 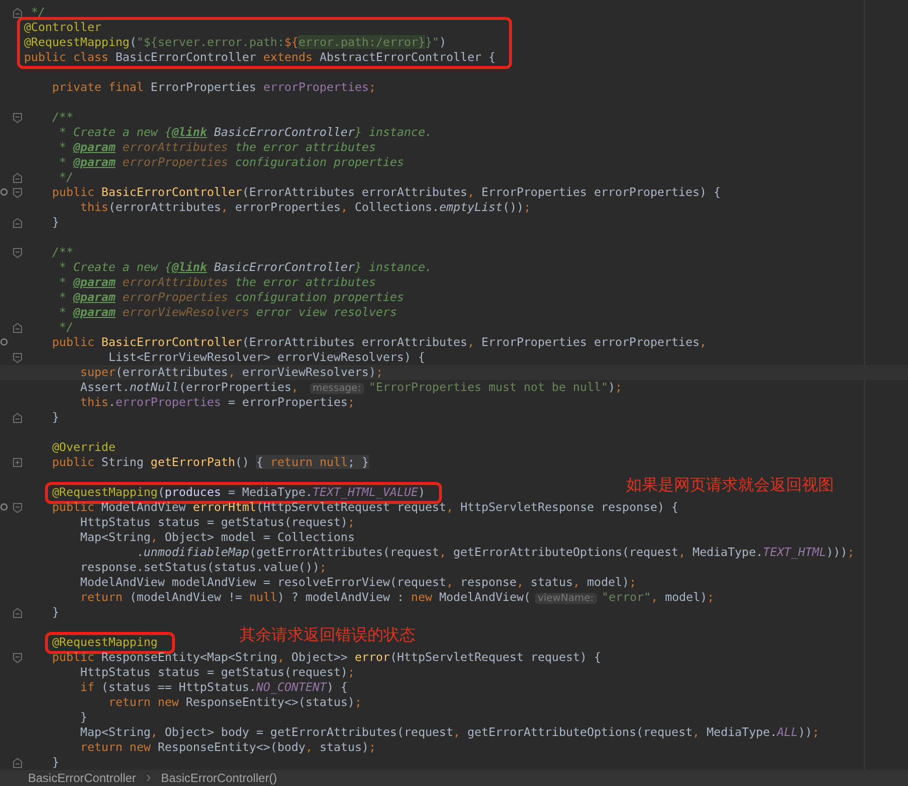 I want to click on code-line: this(errorAttributes, errorProperties, Collections.emptyList());, so click(x=305, y=207).